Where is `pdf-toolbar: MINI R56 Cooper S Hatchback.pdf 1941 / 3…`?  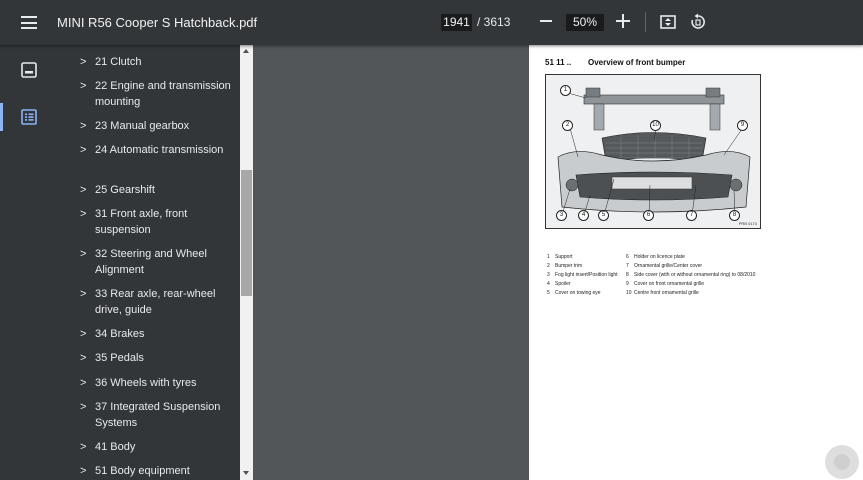
pdf-toolbar: MINI R56 Cooper S Hatchback.pdf 1941 / 3… is located at coordinates (431, 22).